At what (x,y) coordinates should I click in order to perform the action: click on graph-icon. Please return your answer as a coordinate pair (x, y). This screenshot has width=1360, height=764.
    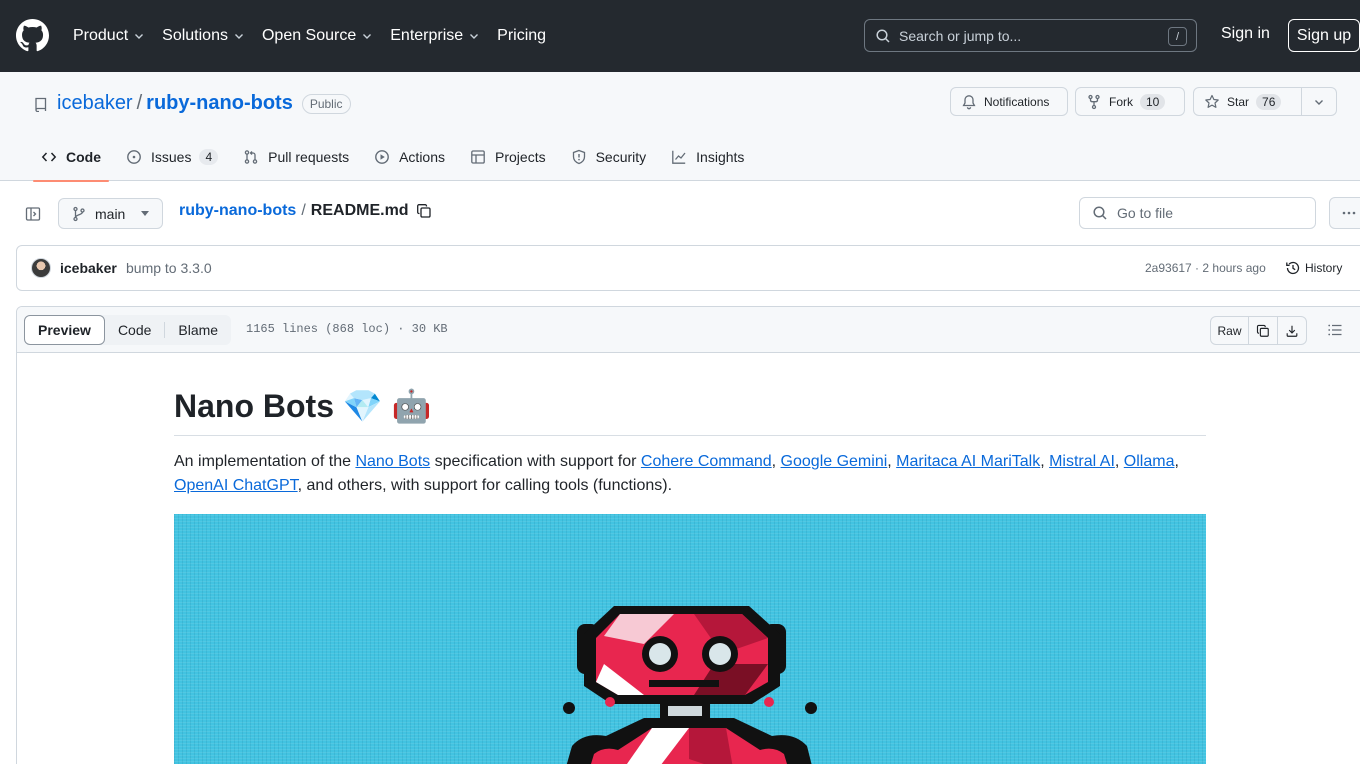
    Looking at the image, I should click on (679, 157).